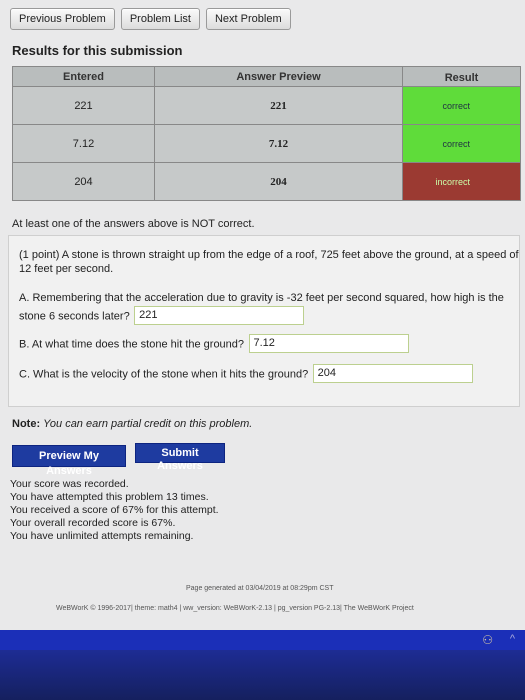 The width and height of the screenshot is (525, 700). Describe the element at coordinates (93, 523) in the screenshot. I see `score-line: Your overall recorded score is 67%.` at that location.